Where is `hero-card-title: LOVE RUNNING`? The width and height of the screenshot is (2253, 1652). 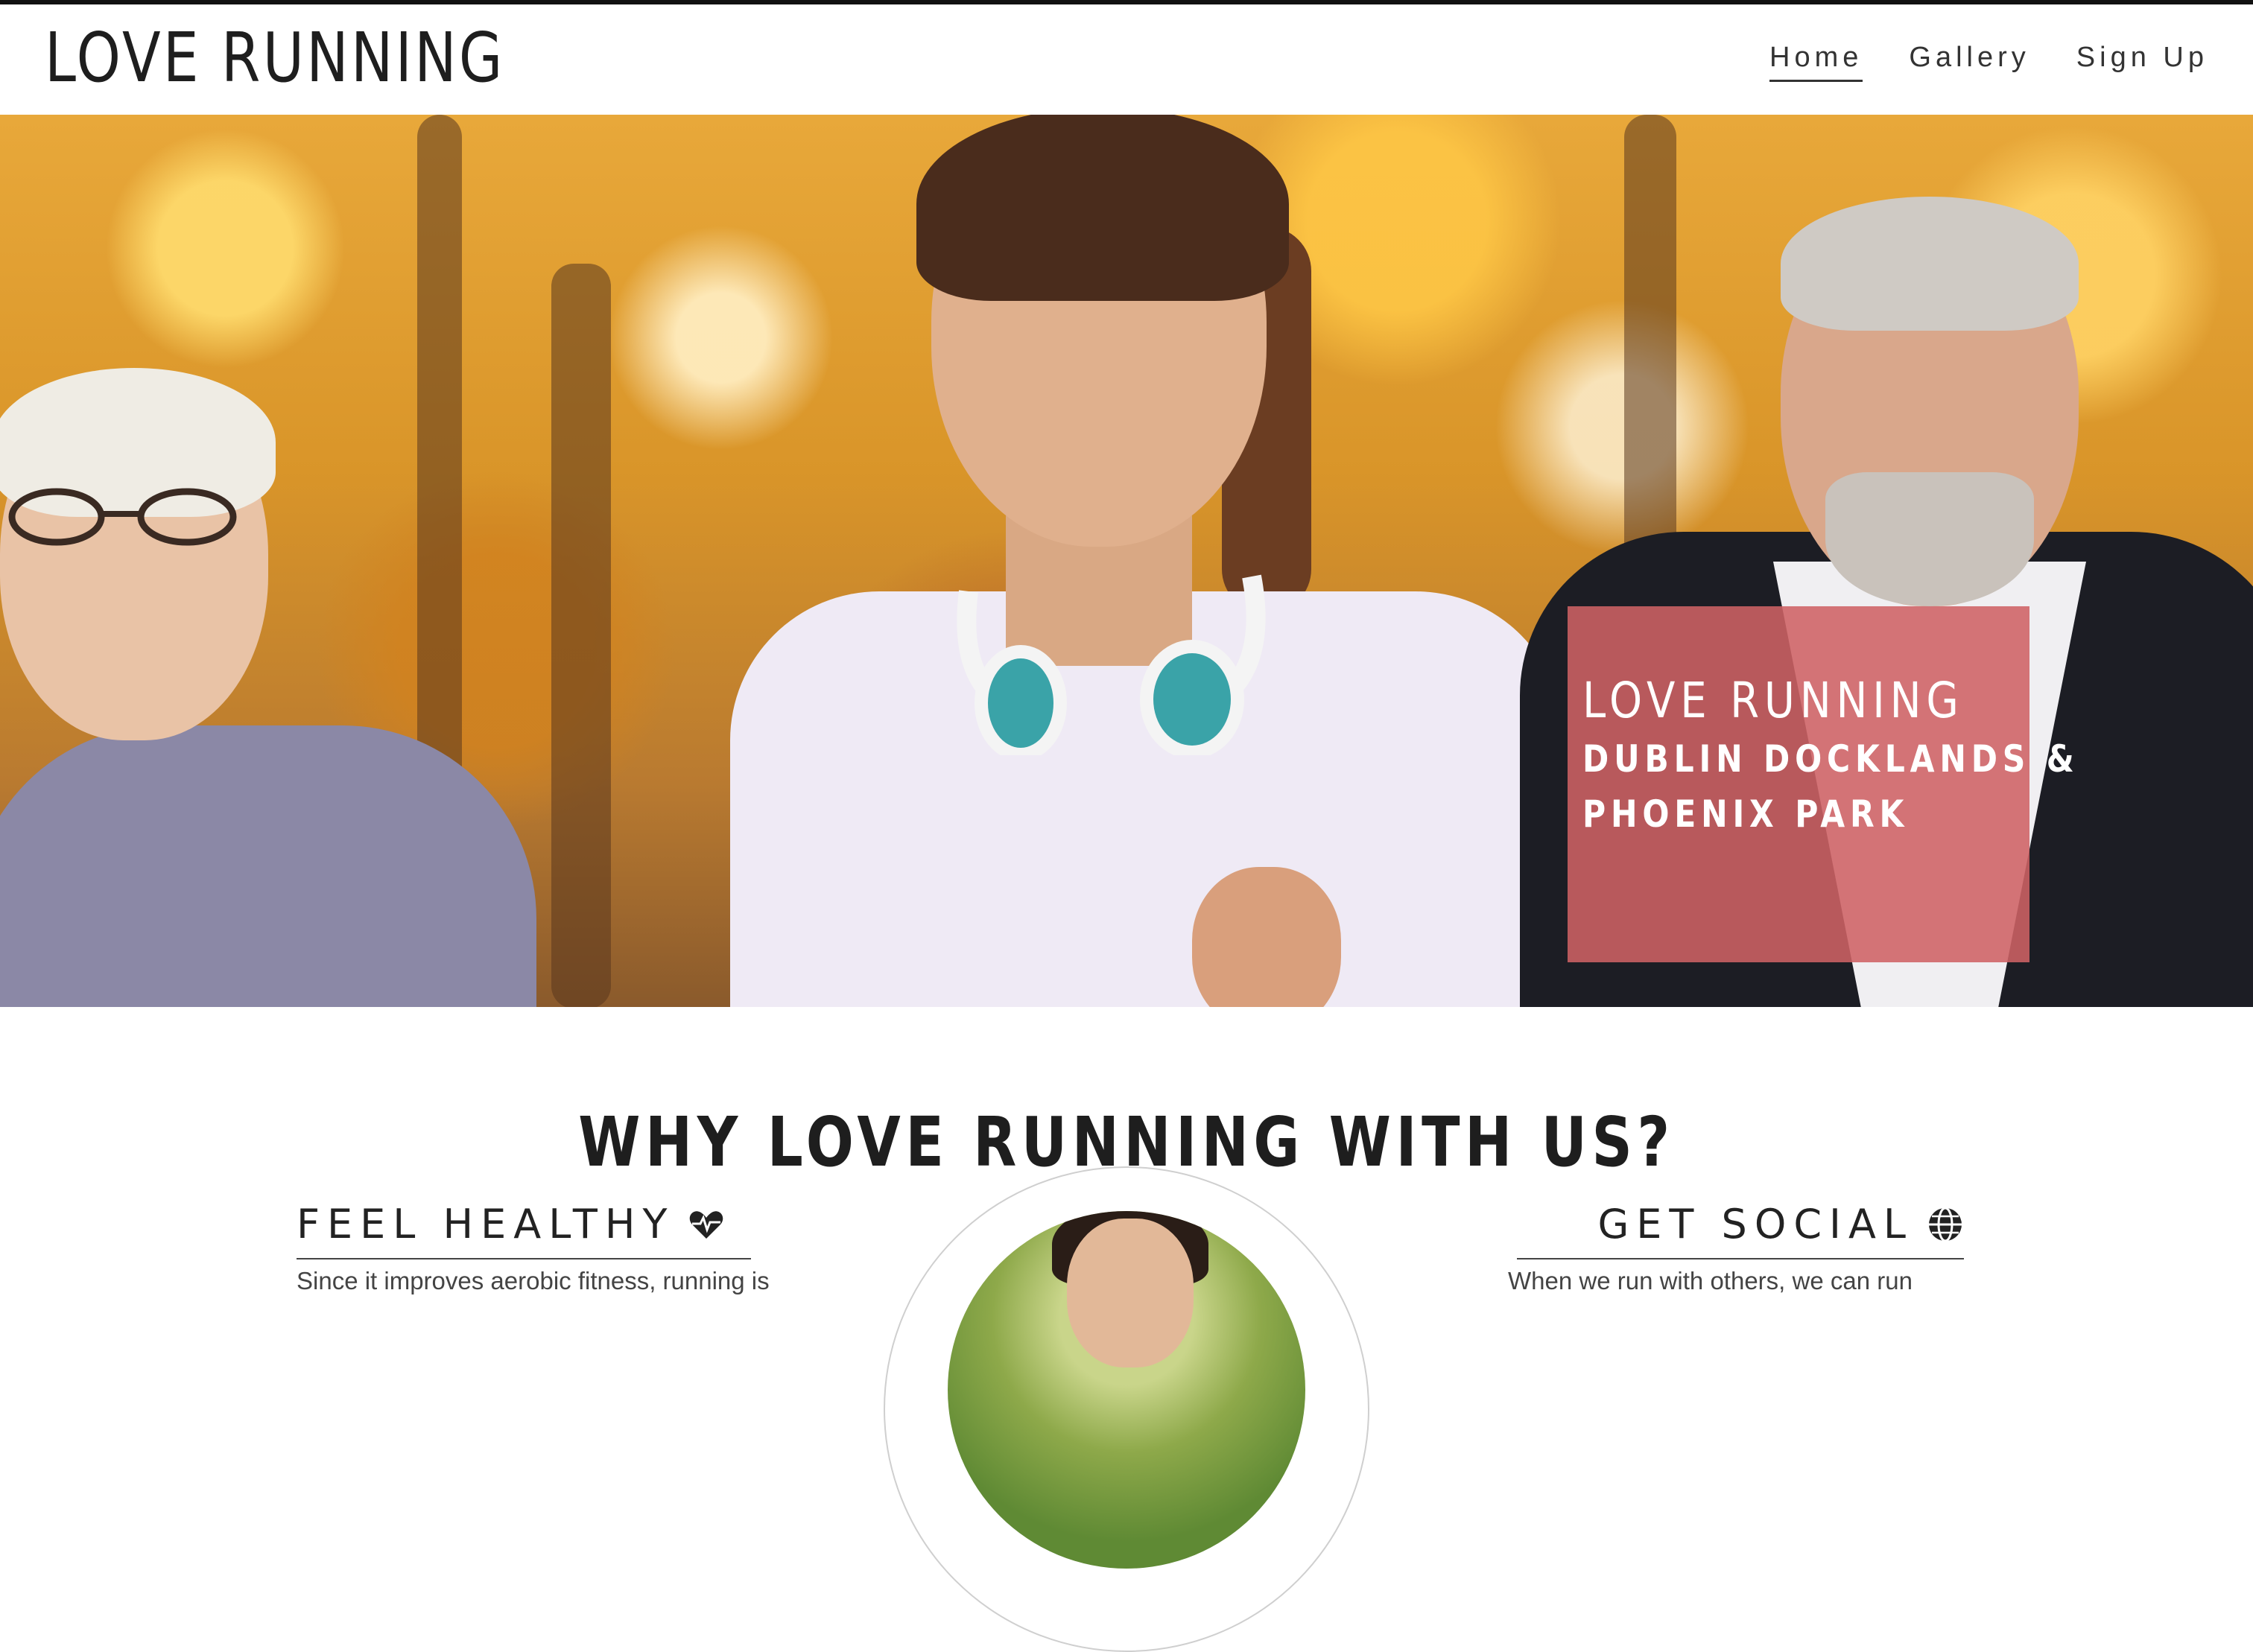
hero-card-title: LOVE RUNNING is located at coordinates (1773, 700).